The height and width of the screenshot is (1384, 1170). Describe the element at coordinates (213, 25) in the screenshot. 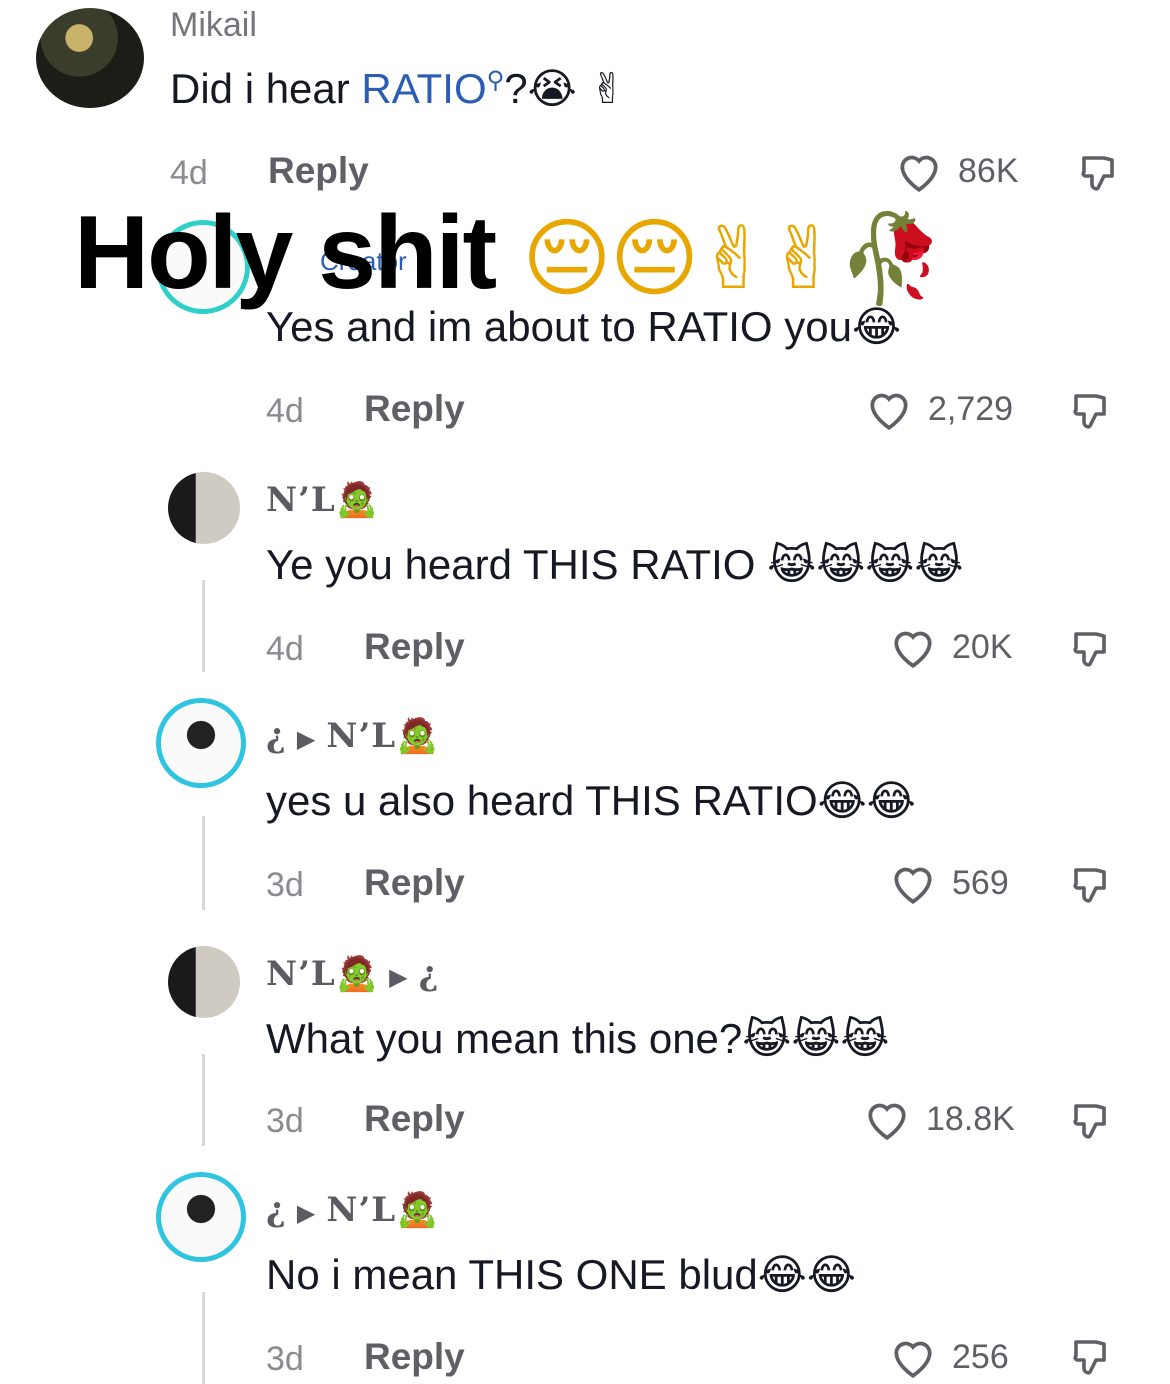

I see `comment-username: Mikail` at that location.